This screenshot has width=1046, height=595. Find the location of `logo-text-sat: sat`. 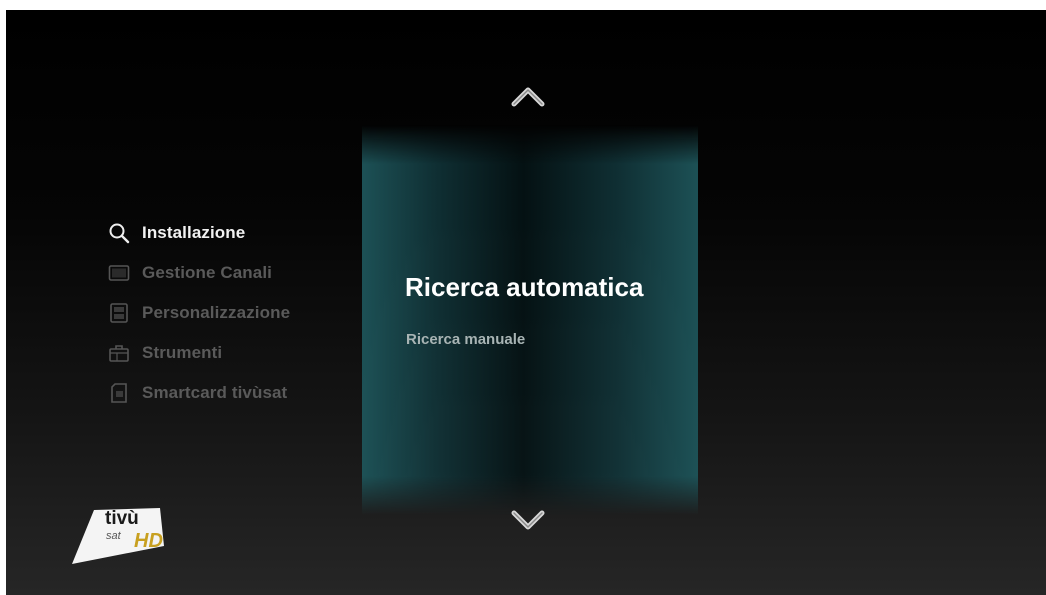

logo-text-sat: sat is located at coordinates (113, 536).